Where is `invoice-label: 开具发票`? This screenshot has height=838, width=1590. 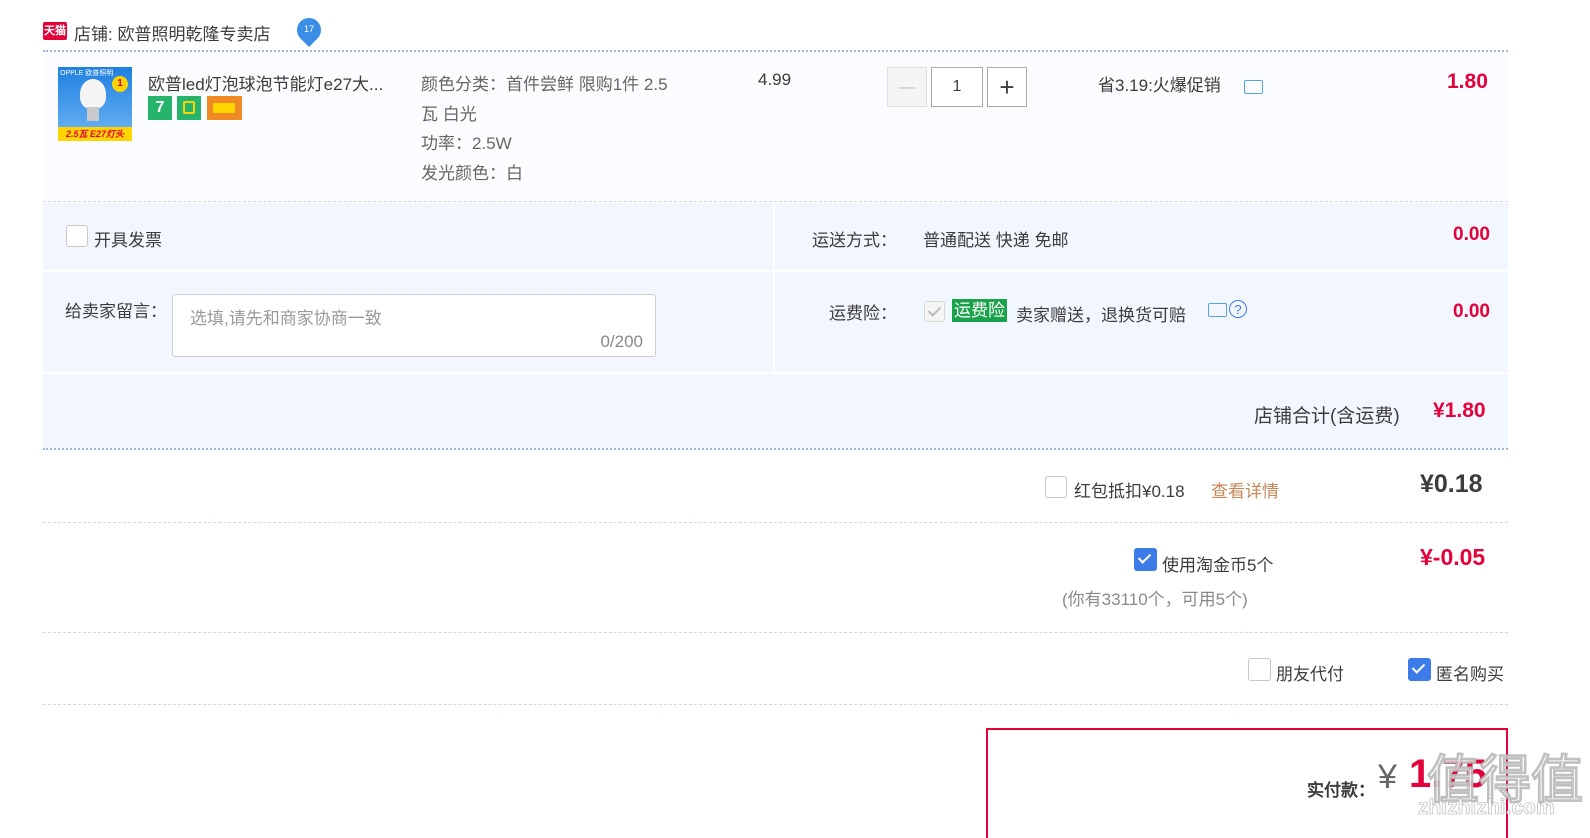 invoice-label: 开具发票 is located at coordinates (128, 240).